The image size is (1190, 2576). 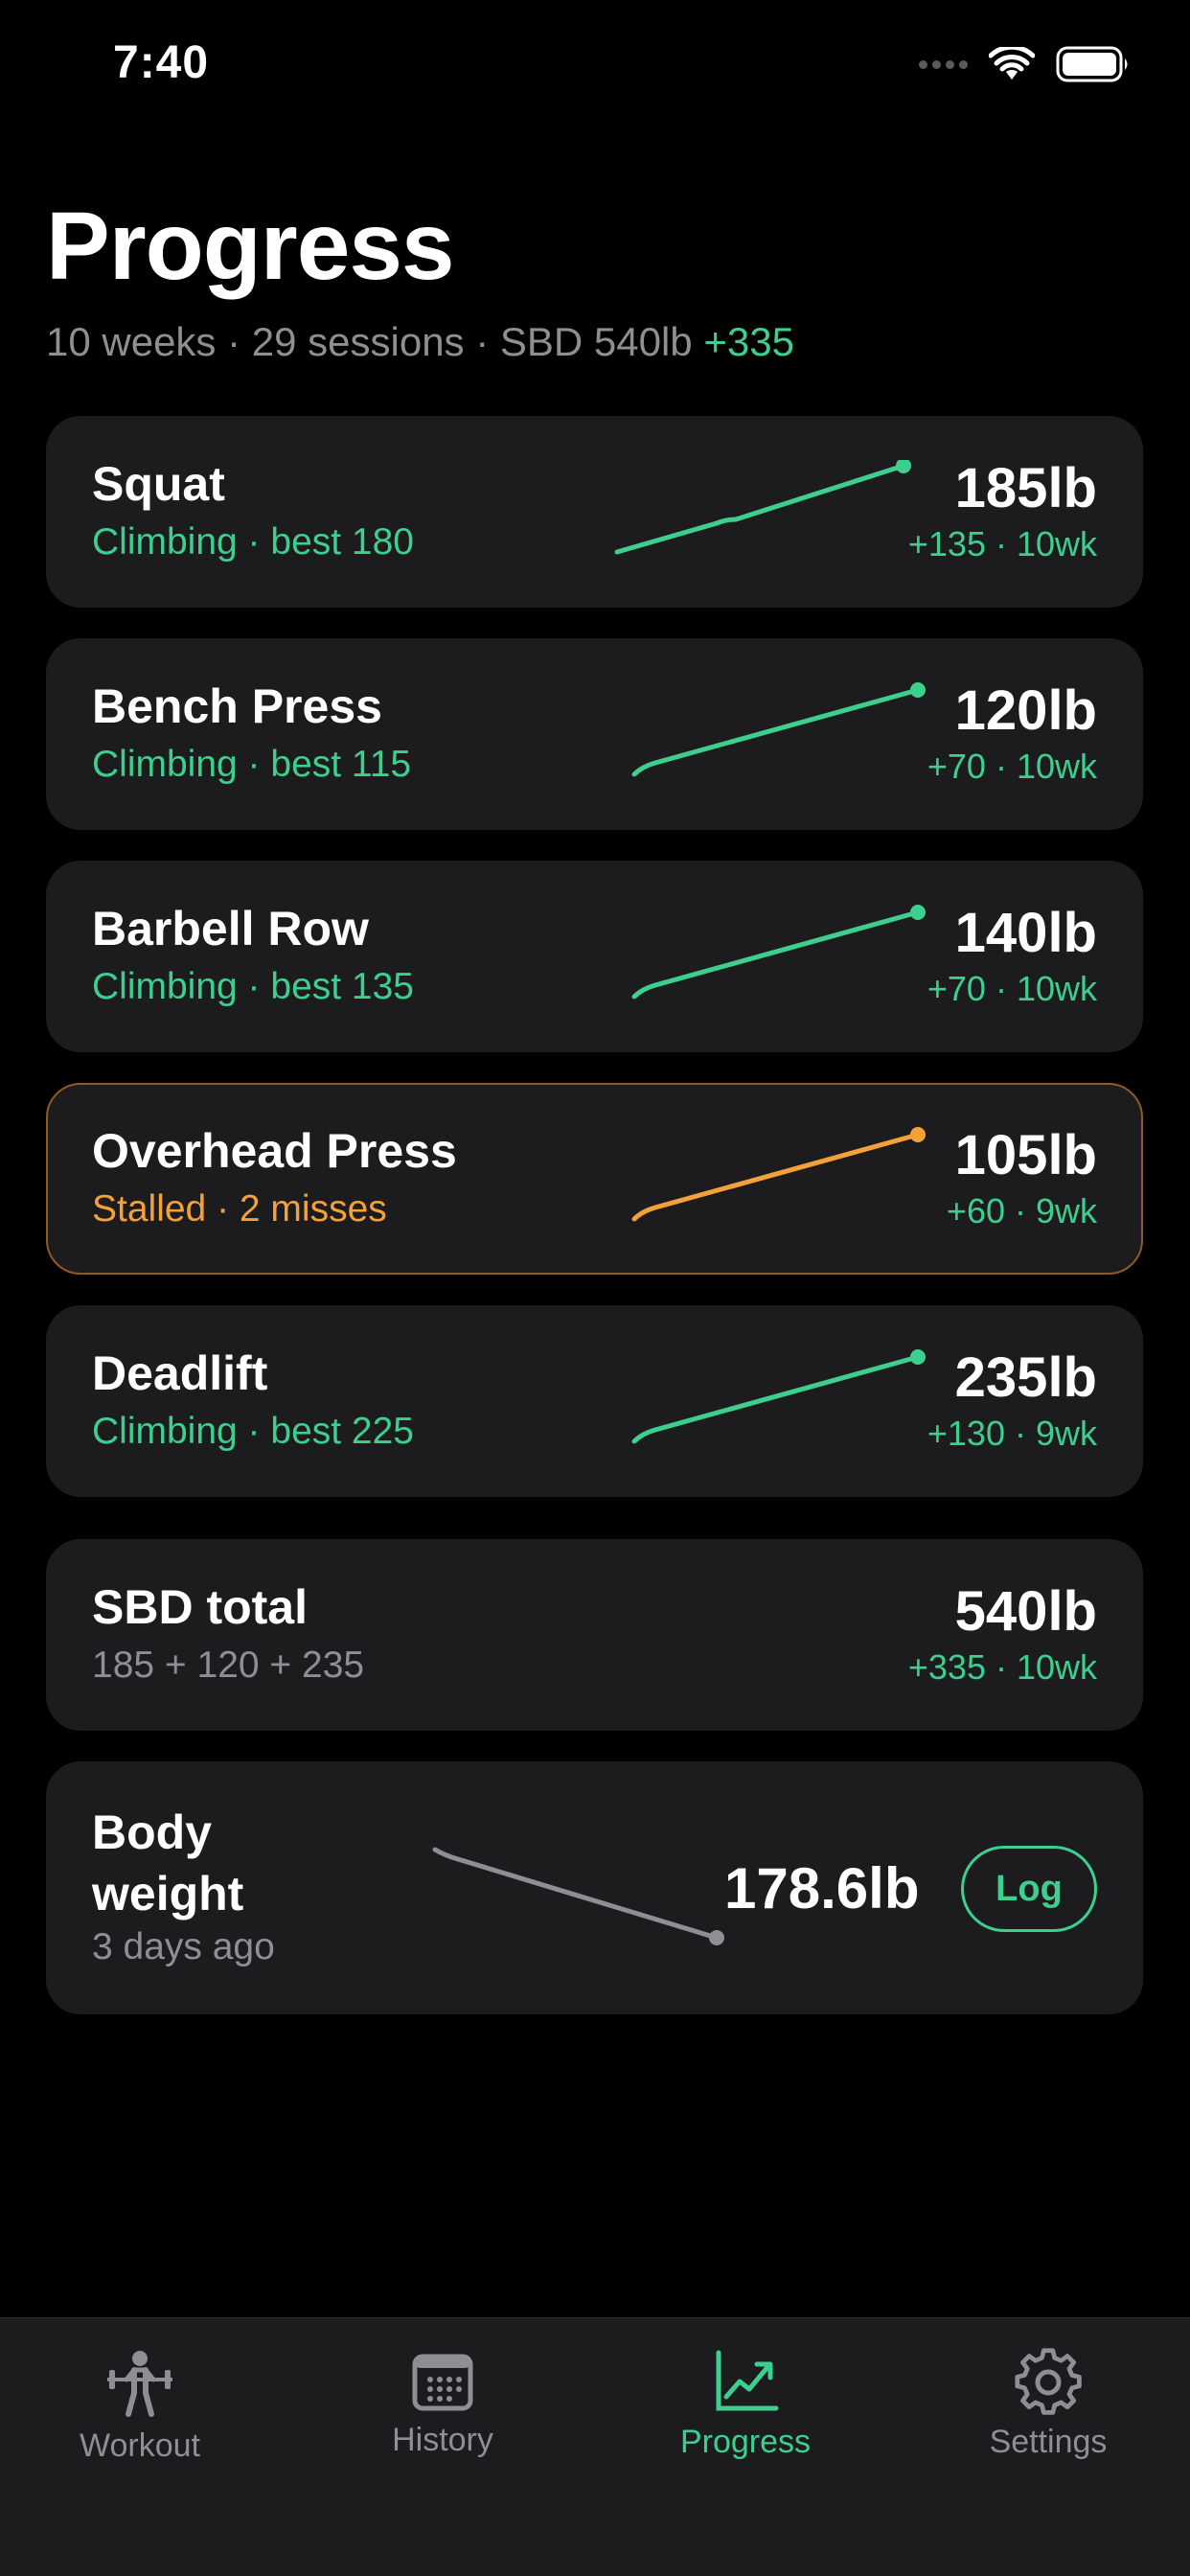 What do you see at coordinates (1026, 1155) in the screenshot?
I see `lift-weight: 105lb` at bounding box center [1026, 1155].